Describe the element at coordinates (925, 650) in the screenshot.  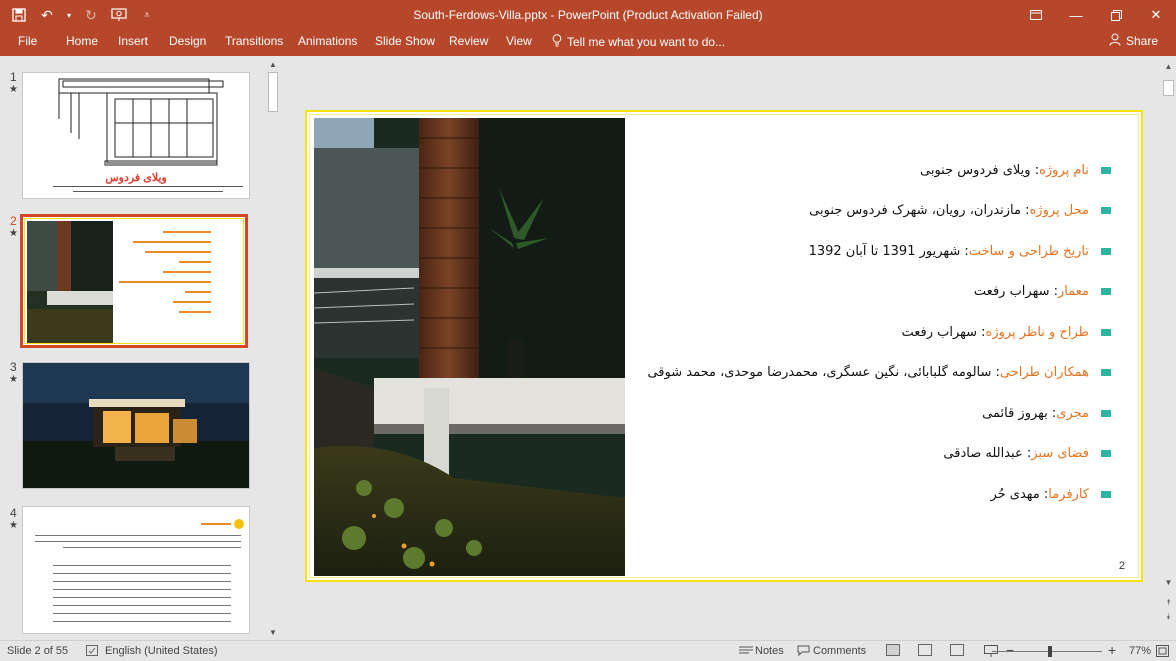
I see `slide-sorter-icon` at that location.